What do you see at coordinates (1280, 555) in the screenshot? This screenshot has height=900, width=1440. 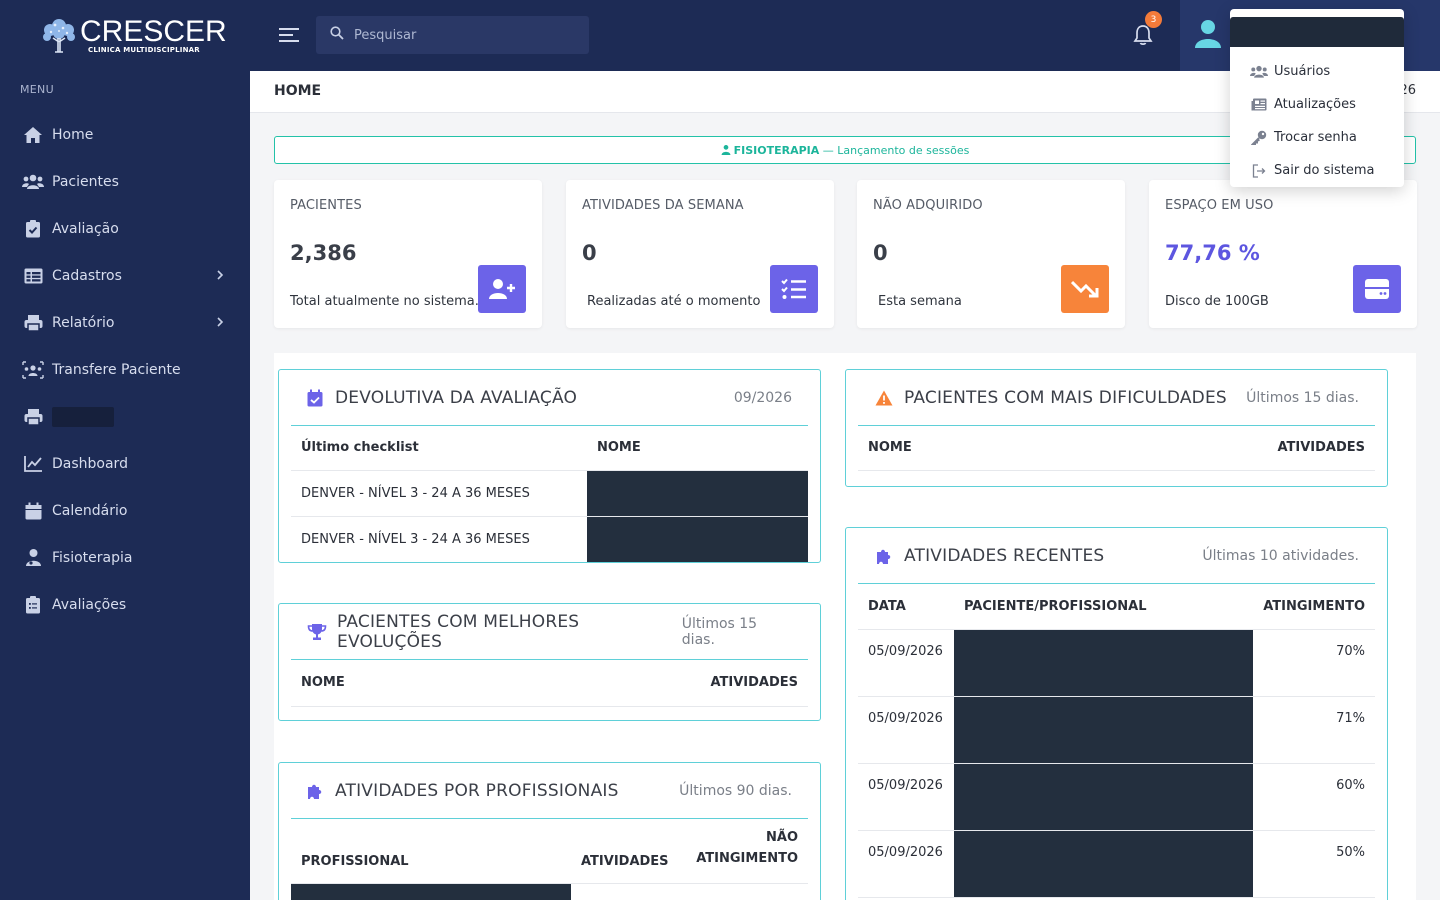 I see `card-period: Últimas 10 atividades.` at bounding box center [1280, 555].